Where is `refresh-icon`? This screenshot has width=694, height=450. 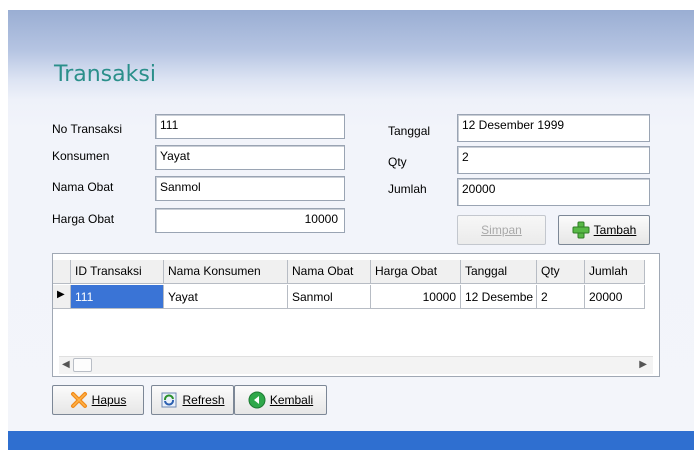 refresh-icon is located at coordinates (169, 400).